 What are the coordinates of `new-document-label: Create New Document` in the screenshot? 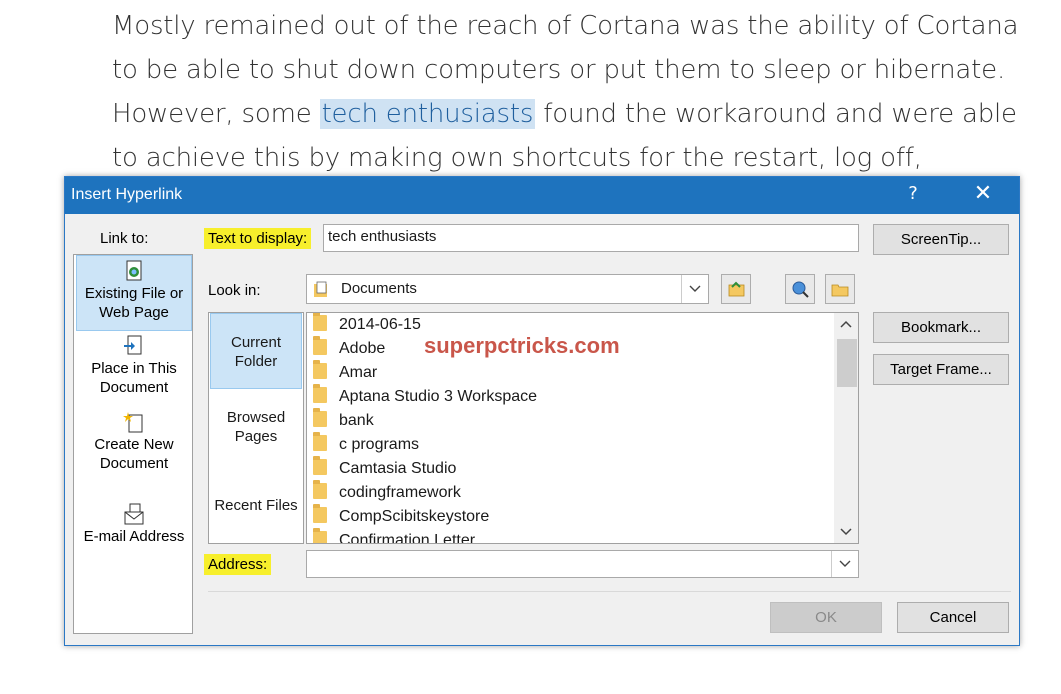 It's located at (134, 454).